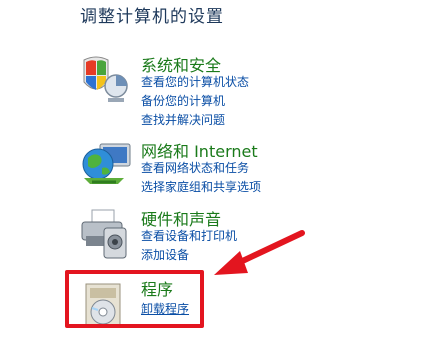  Describe the element at coordinates (183, 119) in the screenshot. I see `link-troubleshoot: 查找并解决问题` at that location.